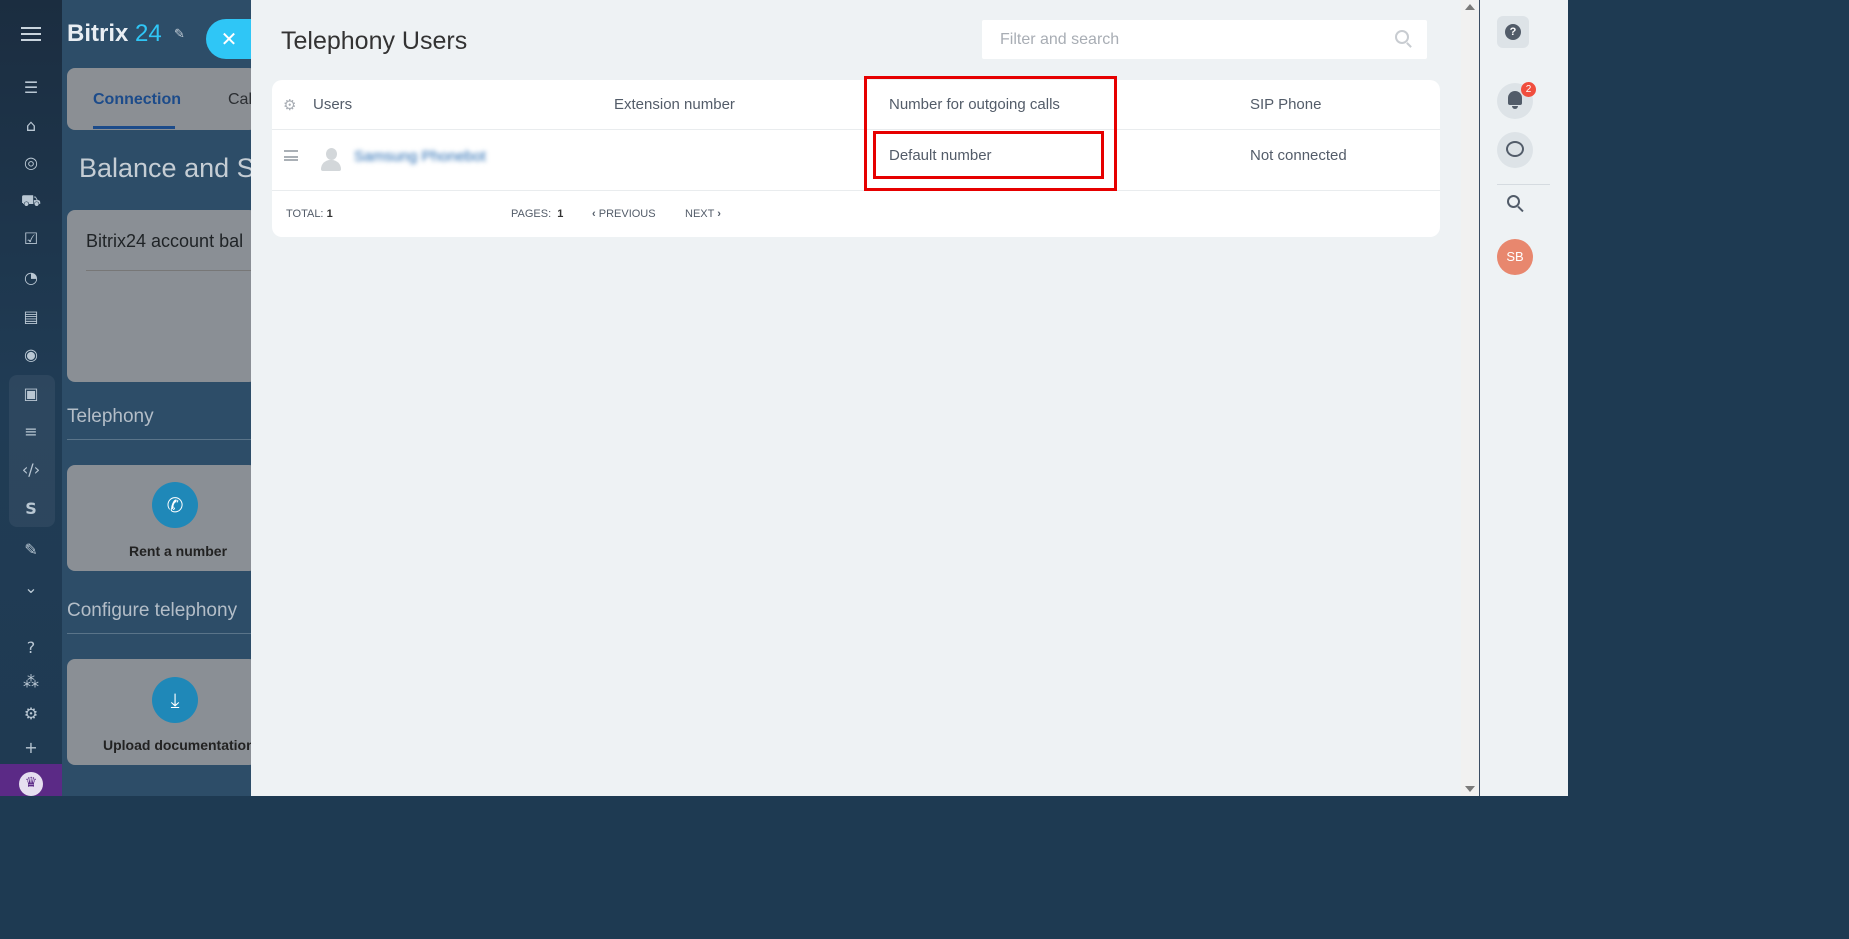  Describe the element at coordinates (291, 155) in the screenshot. I see `drag-handle-icon` at that location.